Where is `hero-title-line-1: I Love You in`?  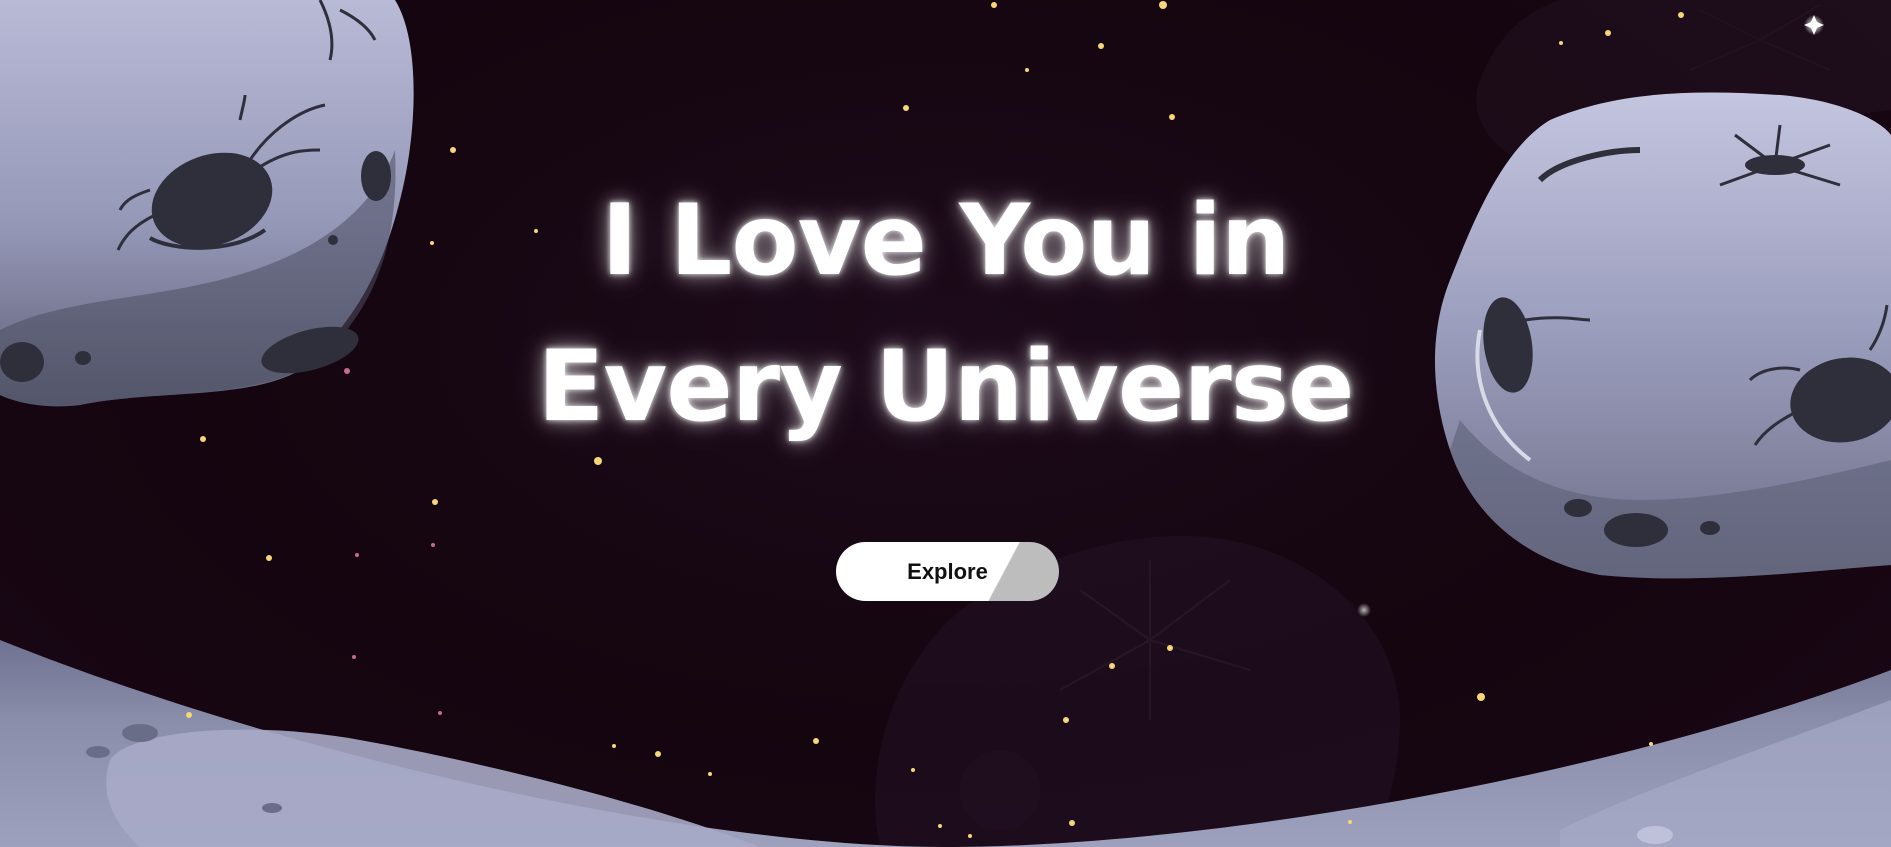
hero-title-line-1: I Love You in is located at coordinates (945, 241).